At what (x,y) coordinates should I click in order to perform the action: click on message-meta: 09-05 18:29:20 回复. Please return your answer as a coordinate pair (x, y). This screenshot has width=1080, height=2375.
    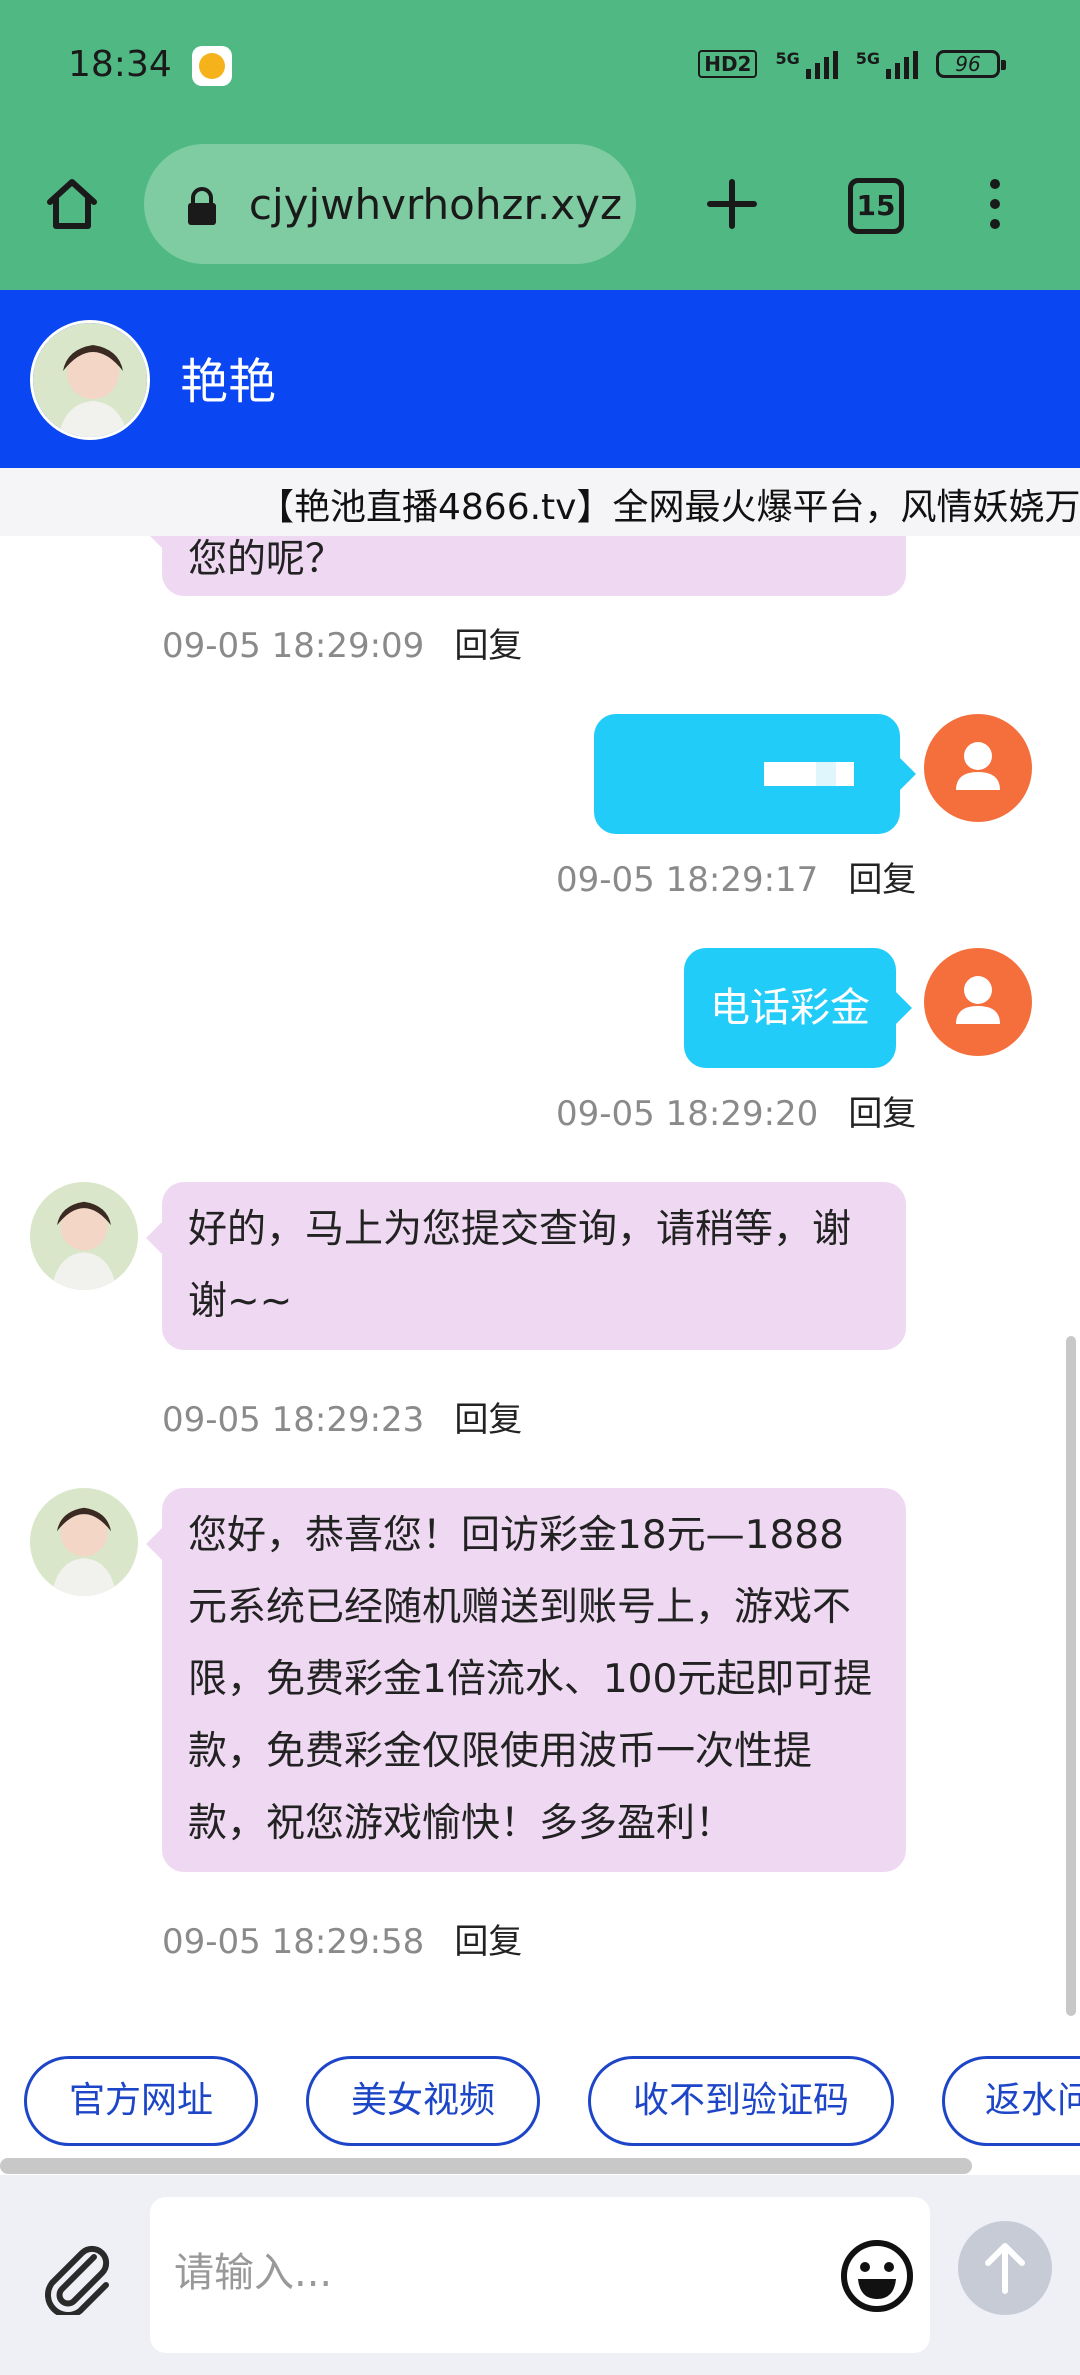
    Looking at the image, I should click on (736, 1110).